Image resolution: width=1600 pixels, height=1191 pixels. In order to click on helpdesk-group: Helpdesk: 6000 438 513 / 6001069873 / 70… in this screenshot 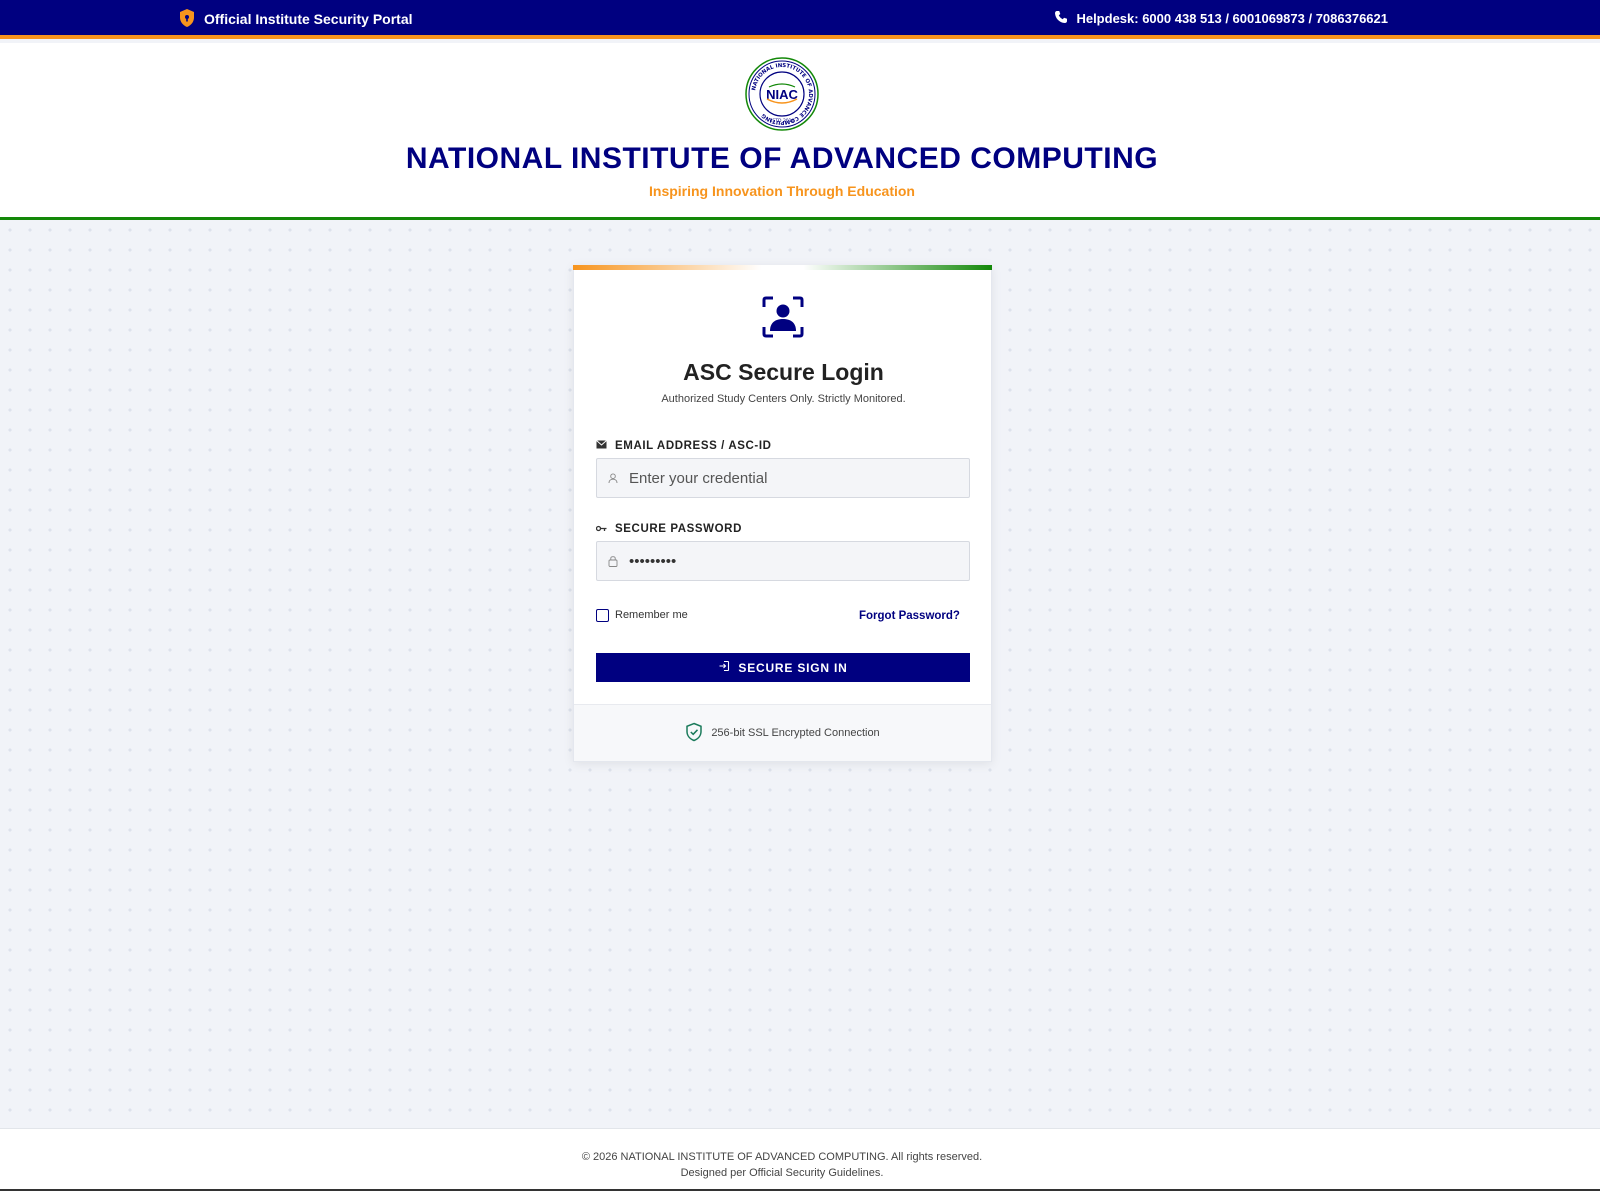, I will do `click(1221, 18)`.